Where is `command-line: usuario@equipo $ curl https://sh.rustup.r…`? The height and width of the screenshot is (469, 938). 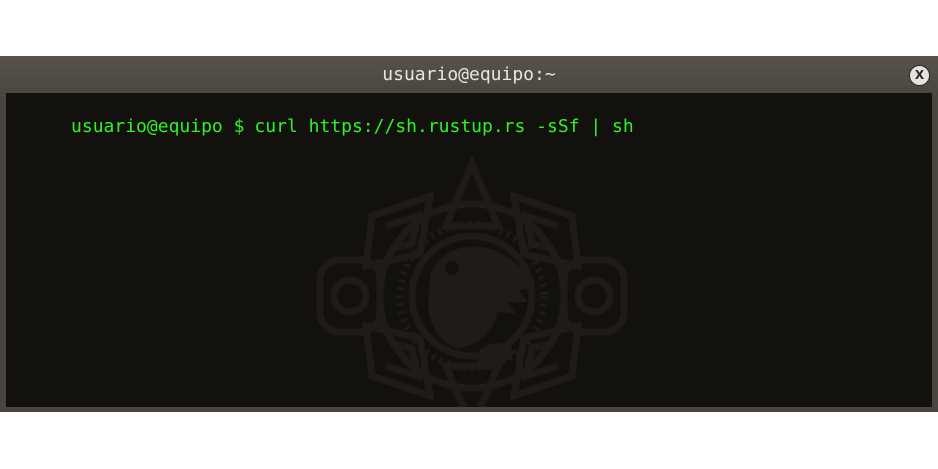 command-line: usuario@equipo $ curl https://sh.rustup.r… is located at coordinates (320, 127).